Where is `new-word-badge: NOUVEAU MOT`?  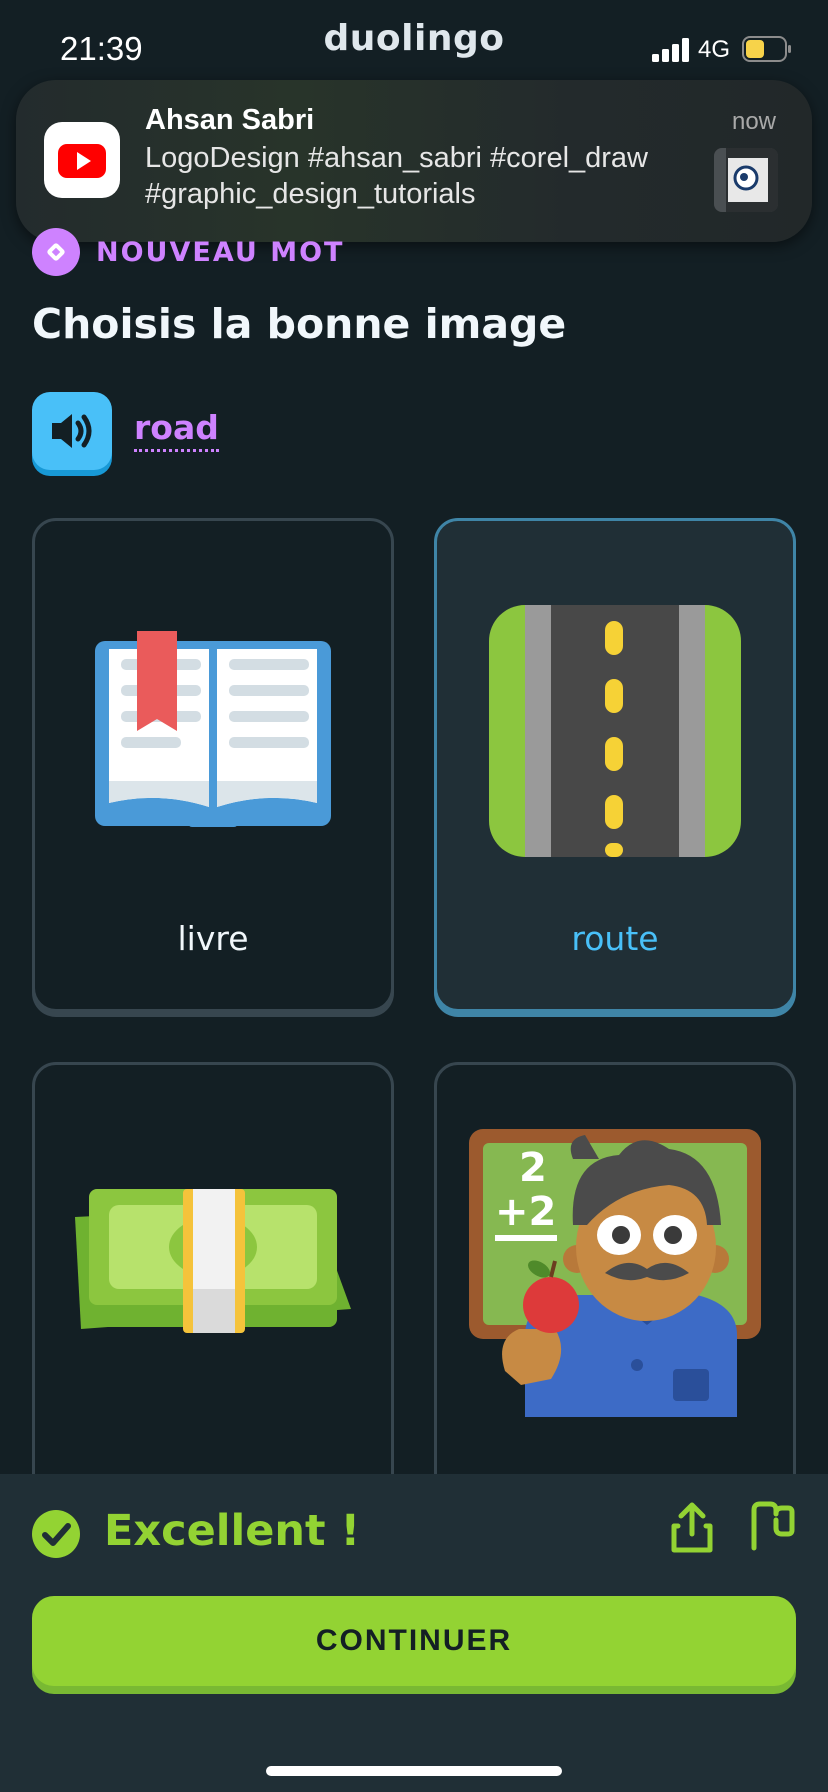
new-word-badge: NOUVEAU MOT is located at coordinates (188, 252).